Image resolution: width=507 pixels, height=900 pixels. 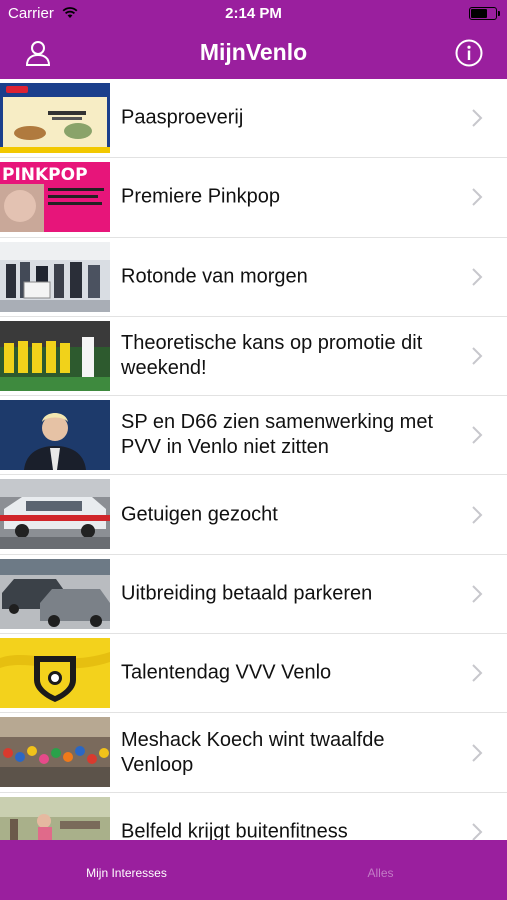 I want to click on article-title: Meshack Koech wint twaalfde Venloop, so click(x=253, y=752).